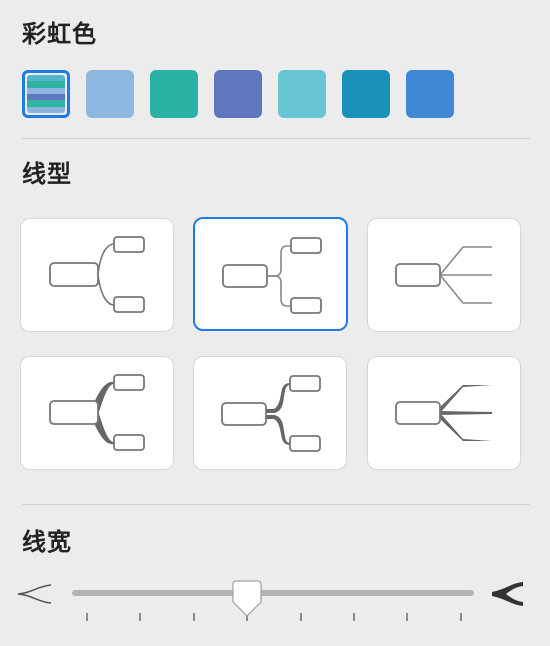  I want to click on thin-fork-icon, so click(34, 594).